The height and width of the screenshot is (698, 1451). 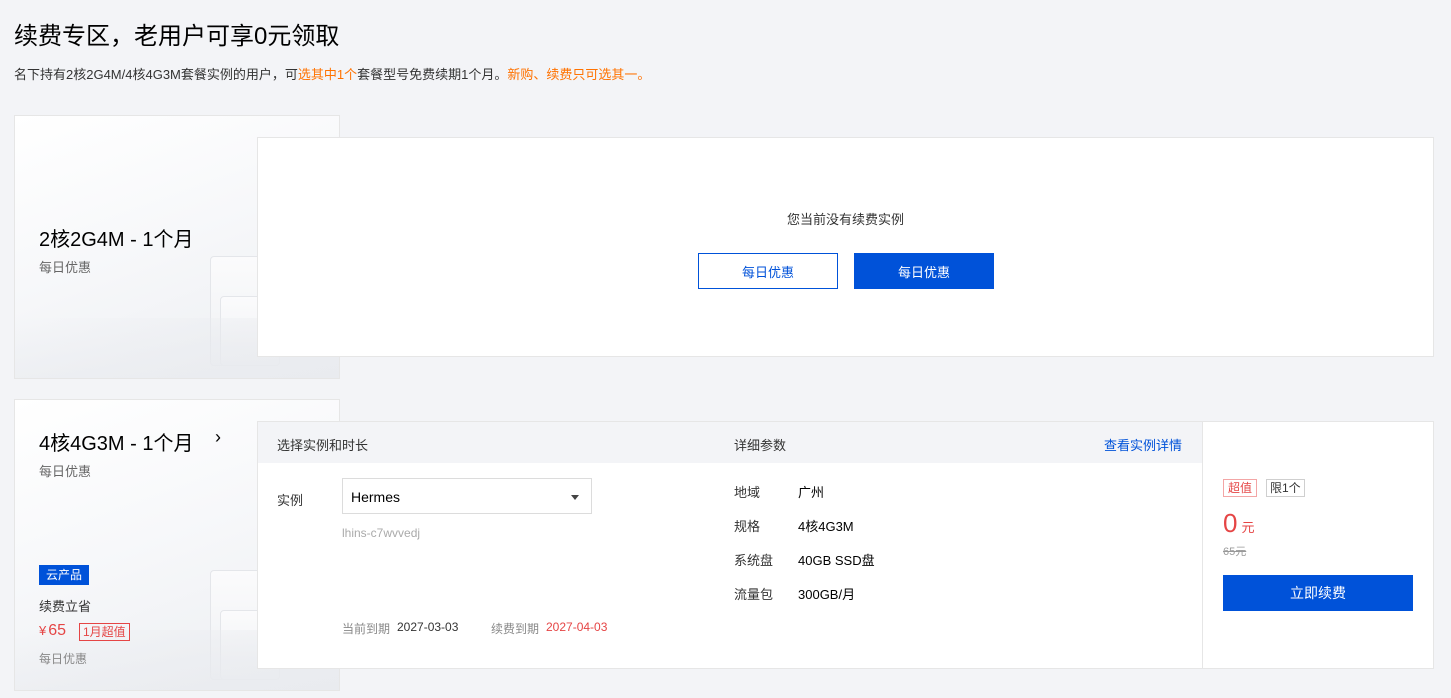 What do you see at coordinates (65, 606) in the screenshot?
I see `renew-save-label: 续费立省` at bounding box center [65, 606].